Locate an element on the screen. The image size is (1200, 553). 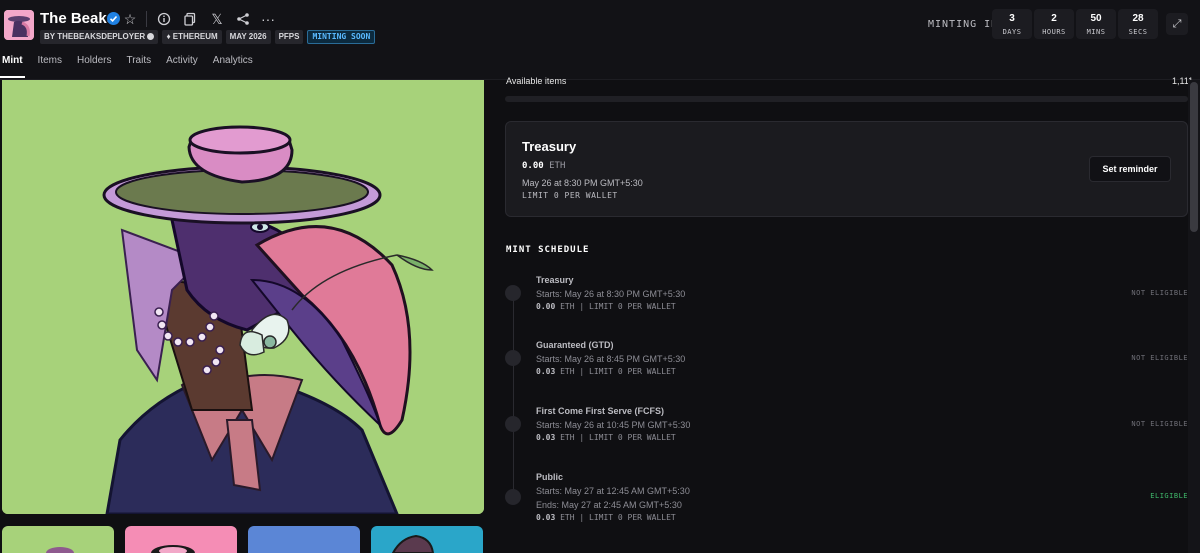
copy-icon is located at coordinates (190, 19).